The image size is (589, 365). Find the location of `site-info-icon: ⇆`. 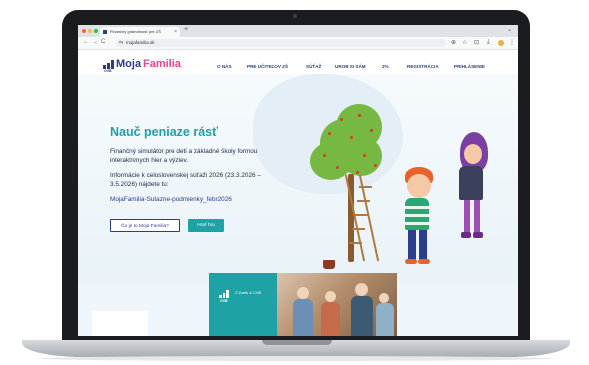

site-info-icon: ⇆ is located at coordinates (121, 43).